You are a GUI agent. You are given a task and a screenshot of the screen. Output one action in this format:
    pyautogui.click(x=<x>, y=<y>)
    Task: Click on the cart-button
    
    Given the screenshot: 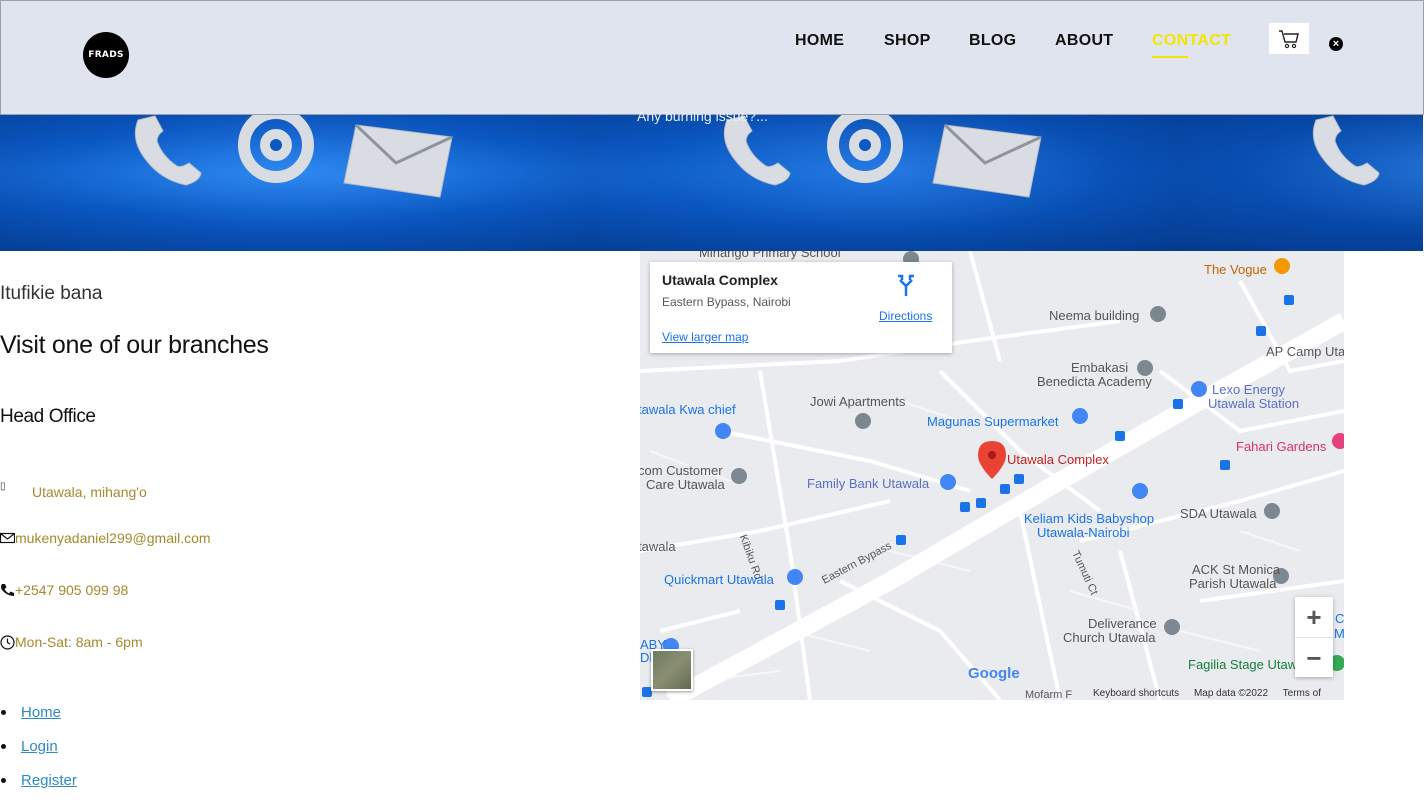 What is the action you would take?
    pyautogui.click(x=1289, y=38)
    